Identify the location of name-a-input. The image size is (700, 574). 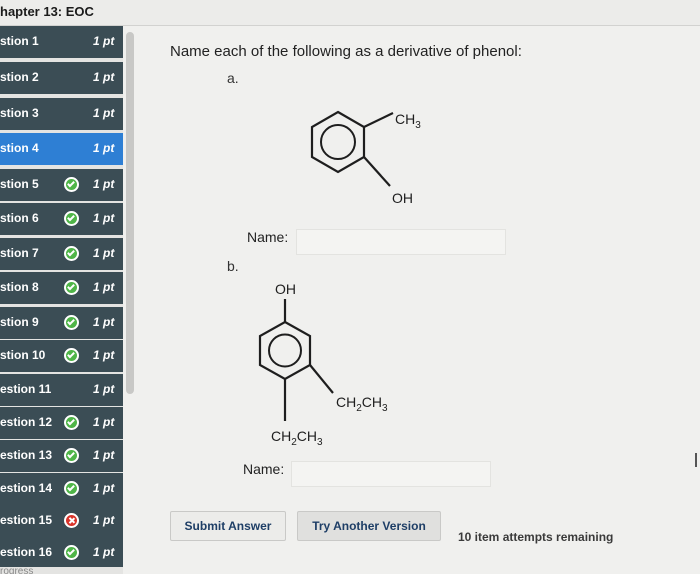
(401, 242).